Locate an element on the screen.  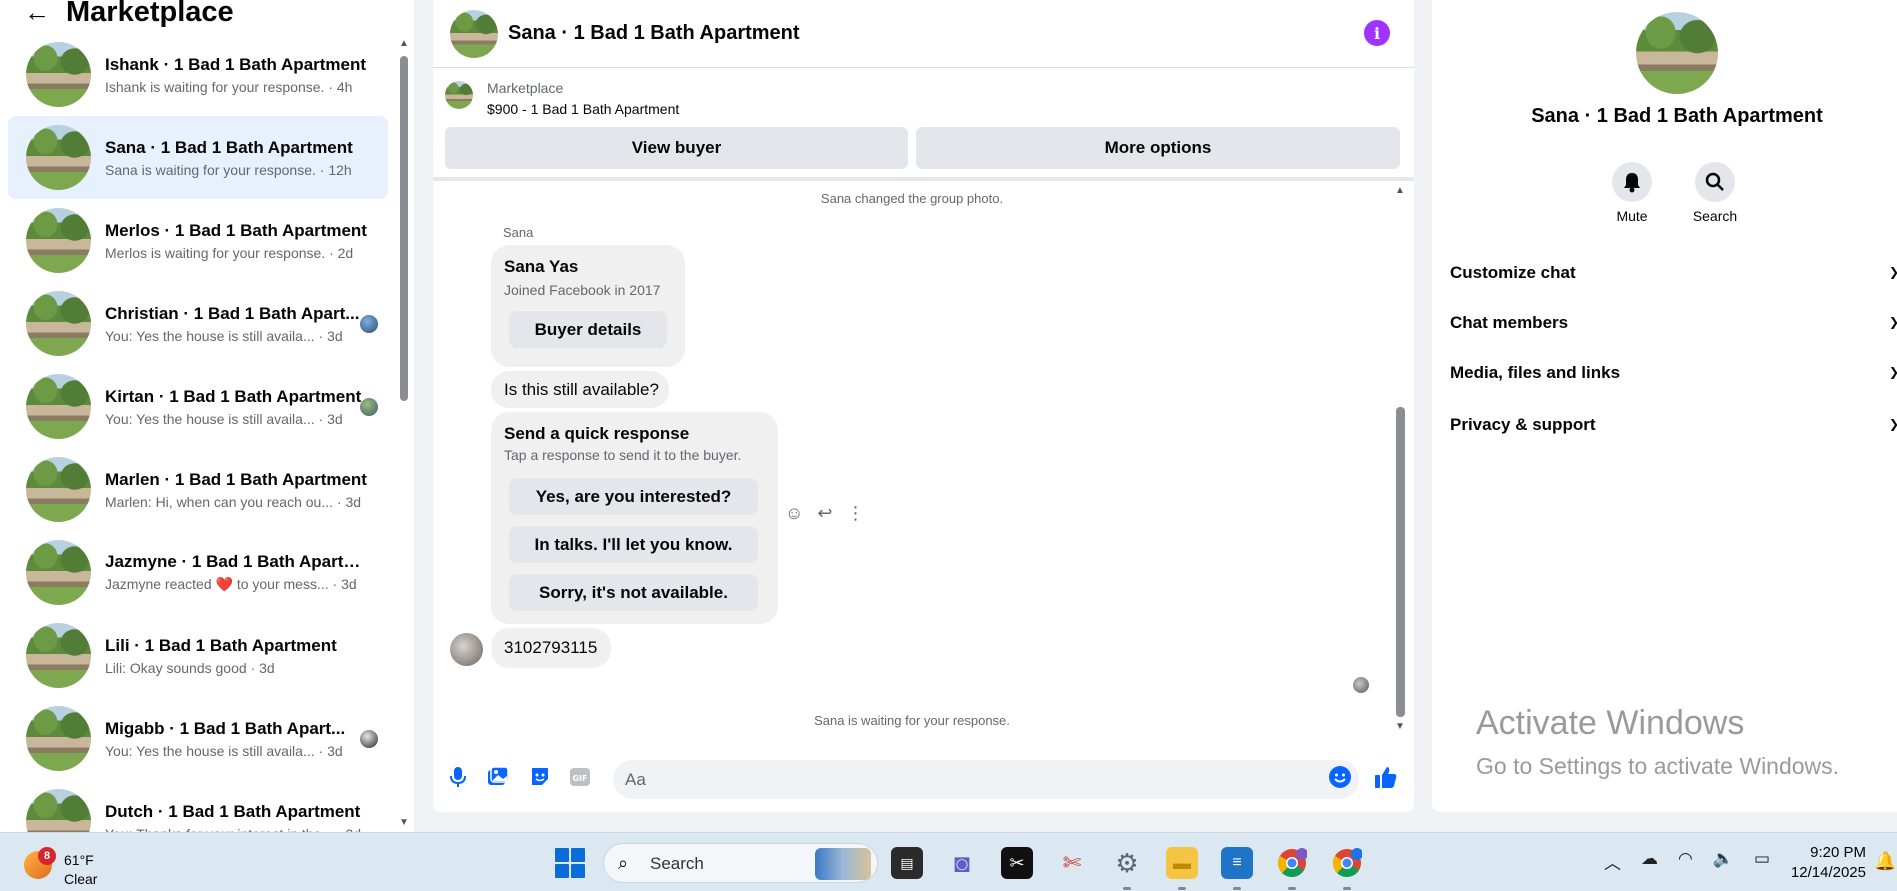
chat-scrollbar: ▲ ▼ is located at coordinates (1400, 458).